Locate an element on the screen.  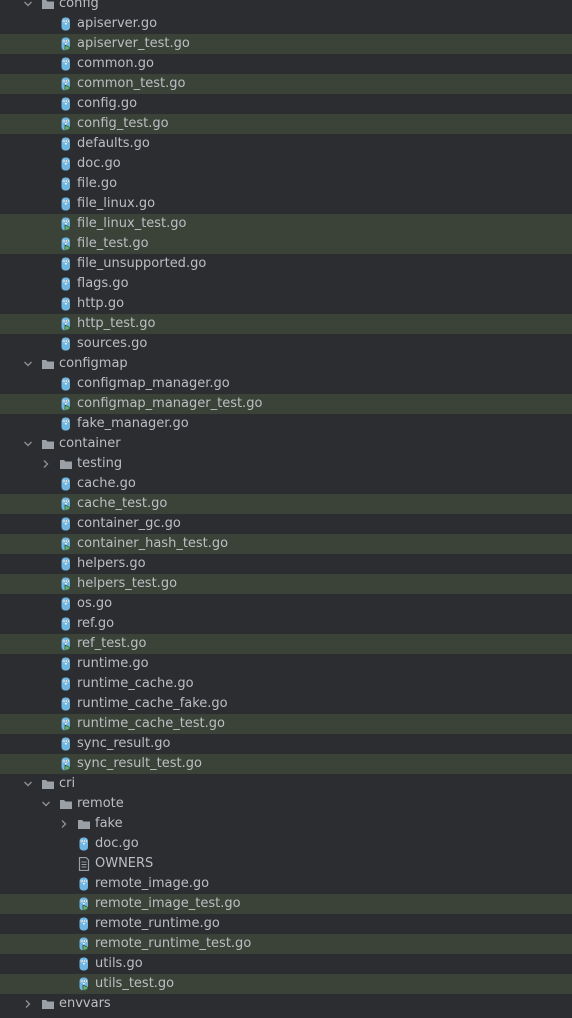
file-row: fake_manager.go is located at coordinates (286, 424).